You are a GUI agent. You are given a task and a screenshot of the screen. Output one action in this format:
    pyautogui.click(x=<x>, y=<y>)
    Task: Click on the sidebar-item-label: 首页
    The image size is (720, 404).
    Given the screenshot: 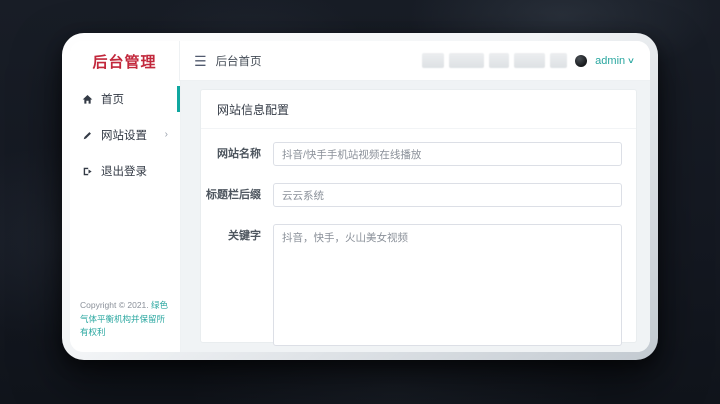 What is the action you would take?
    pyautogui.click(x=112, y=100)
    